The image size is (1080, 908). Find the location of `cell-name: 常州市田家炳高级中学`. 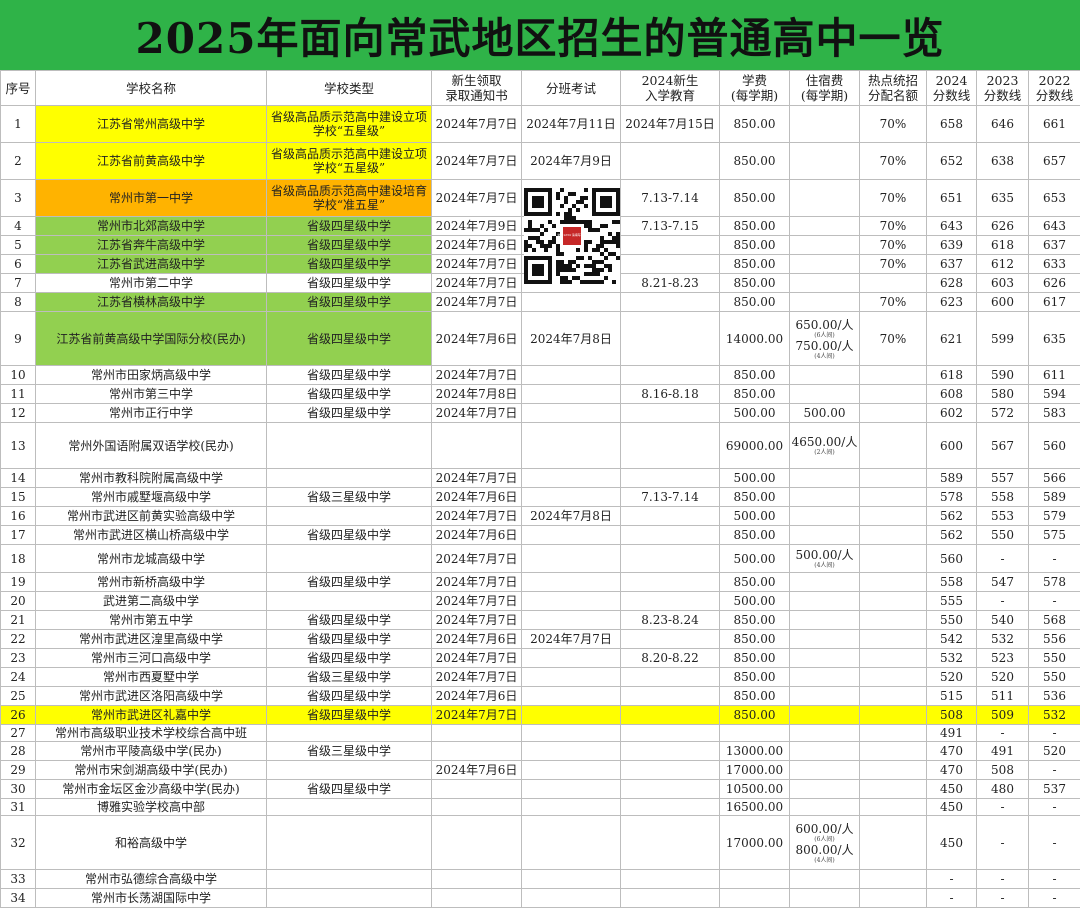

cell-name: 常州市田家炳高级中学 is located at coordinates (151, 375).